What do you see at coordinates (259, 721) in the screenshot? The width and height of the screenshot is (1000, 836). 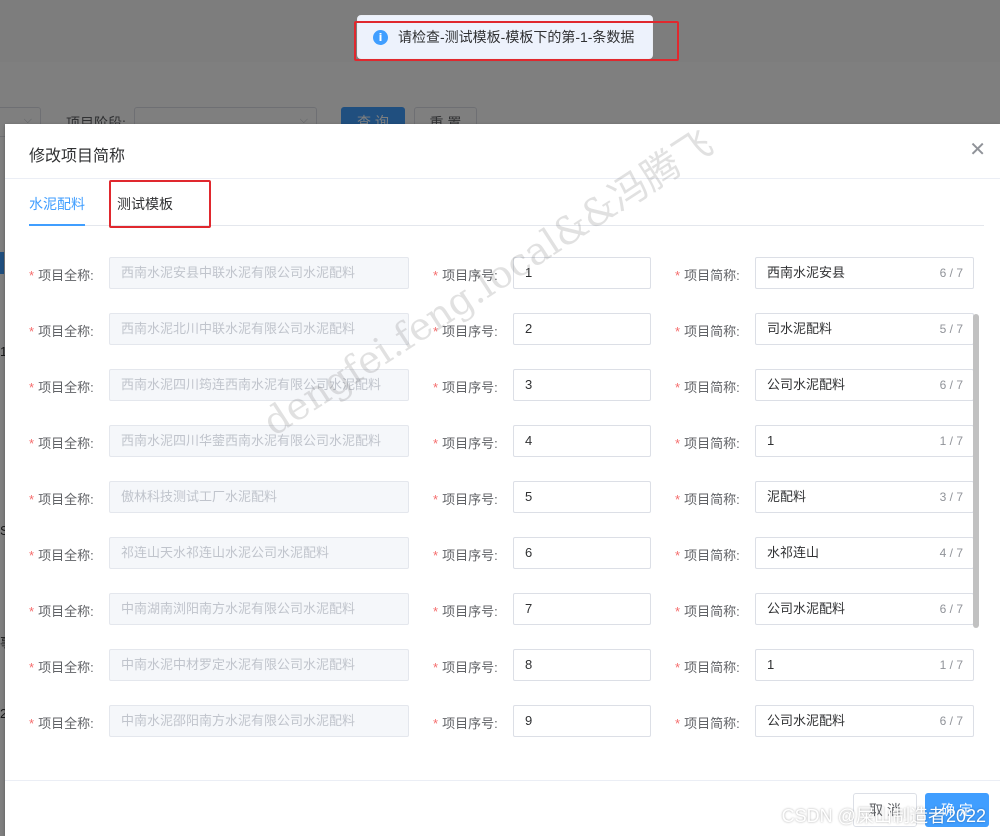 I see `full-name-input: 中南水泥邵阳南方水泥有限公司水泥配料` at bounding box center [259, 721].